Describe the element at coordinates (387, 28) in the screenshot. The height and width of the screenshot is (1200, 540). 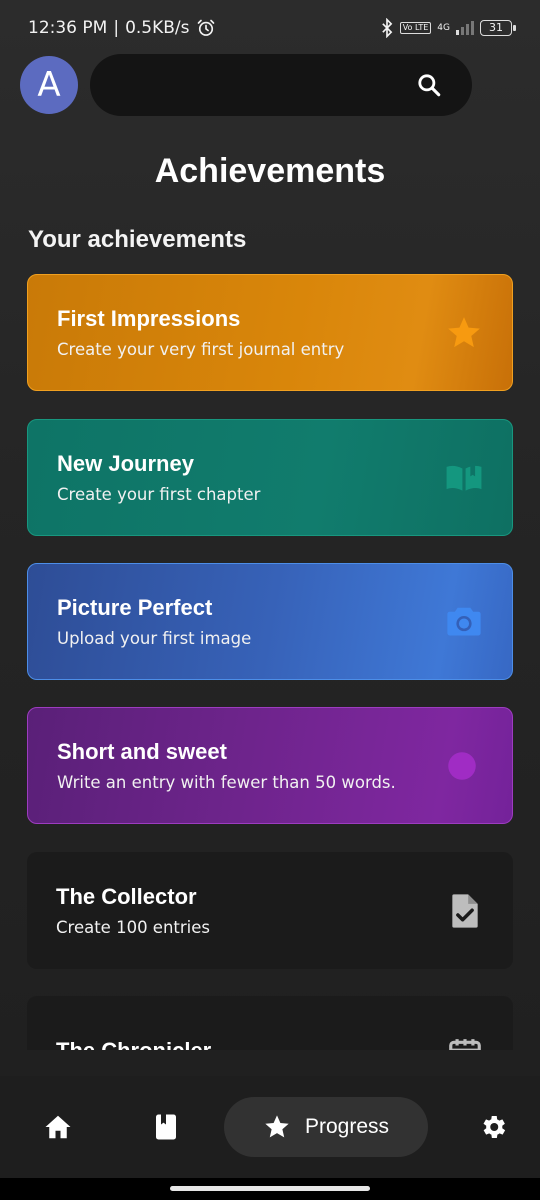
I see `bluetooth-icon` at that location.